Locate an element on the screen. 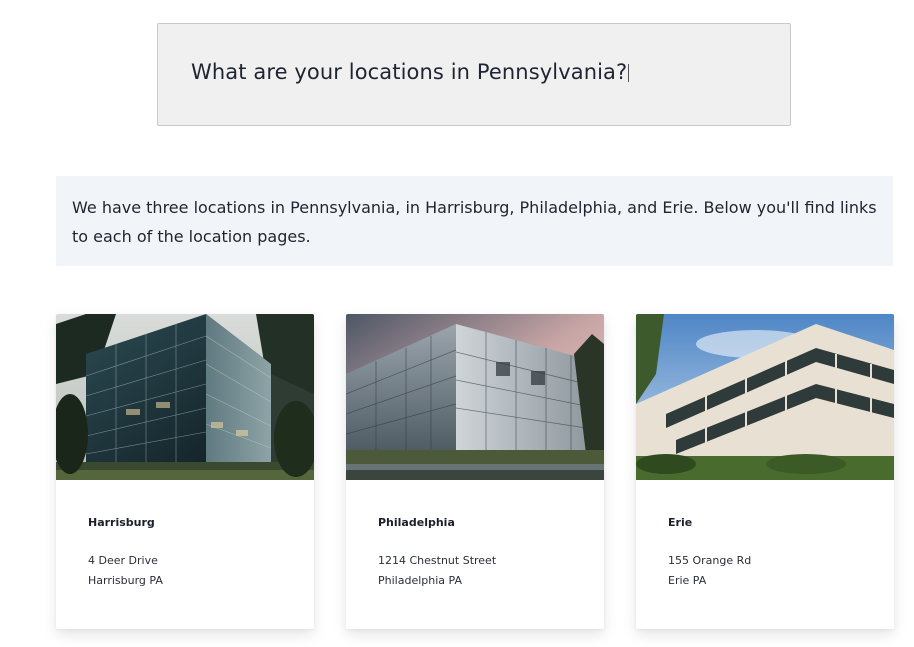 This screenshot has height=647, width=914. location-city-state: Erie PA is located at coordinates (687, 580).